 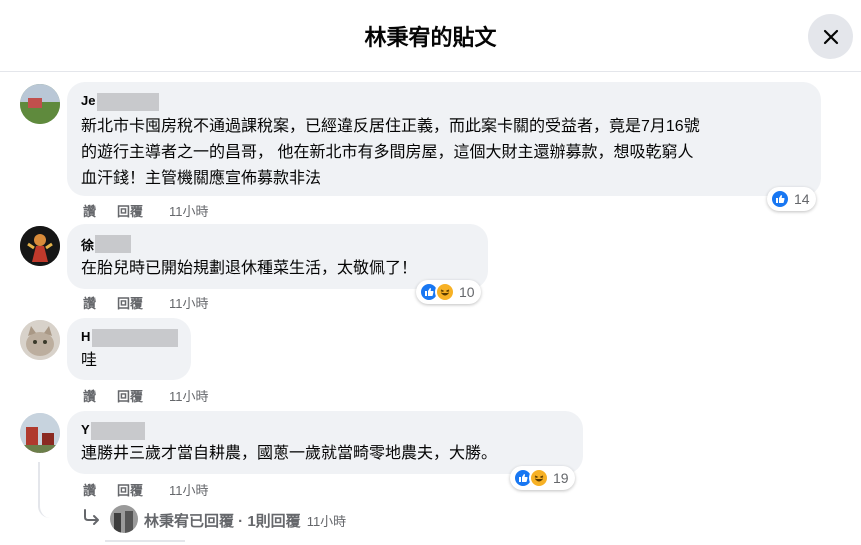 What do you see at coordinates (561, 478) in the screenshot?
I see `reaction-count: 19` at bounding box center [561, 478].